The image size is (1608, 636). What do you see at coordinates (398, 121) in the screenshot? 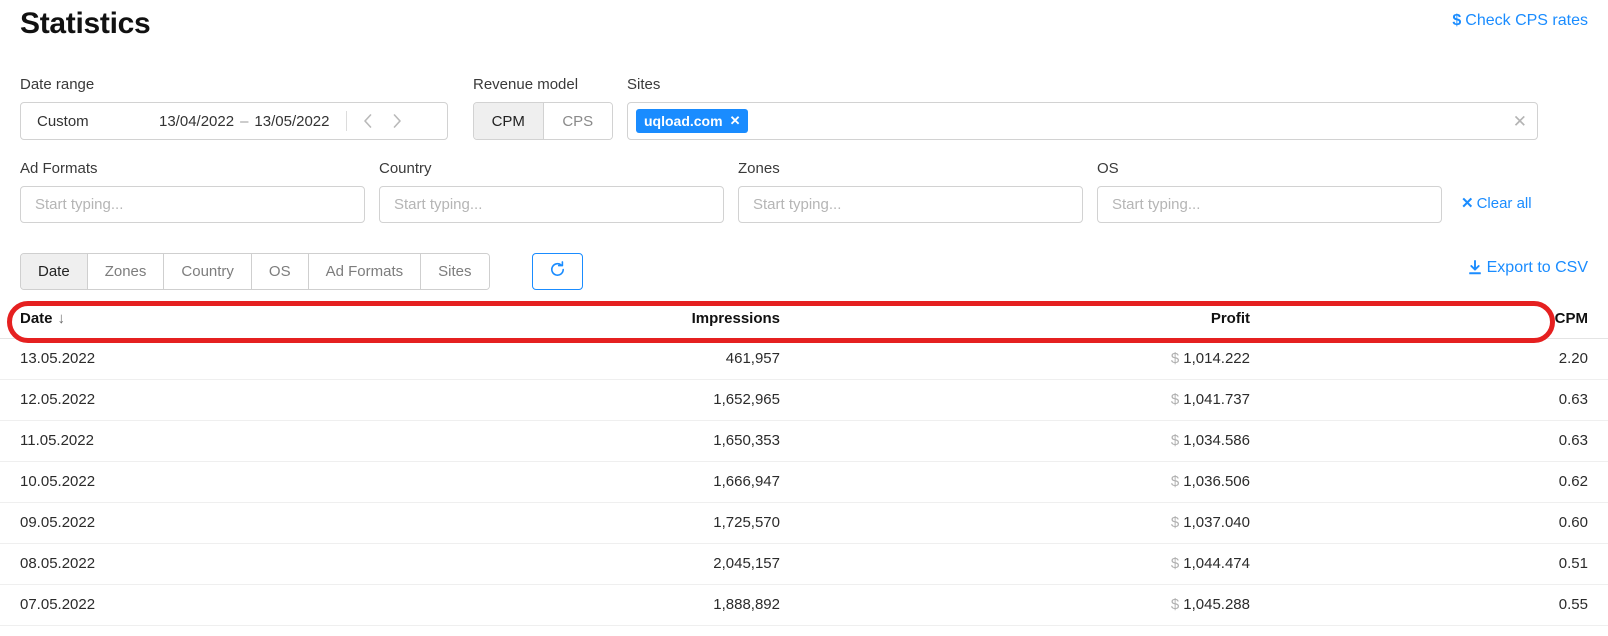
I see `chevron-right-icon` at bounding box center [398, 121].